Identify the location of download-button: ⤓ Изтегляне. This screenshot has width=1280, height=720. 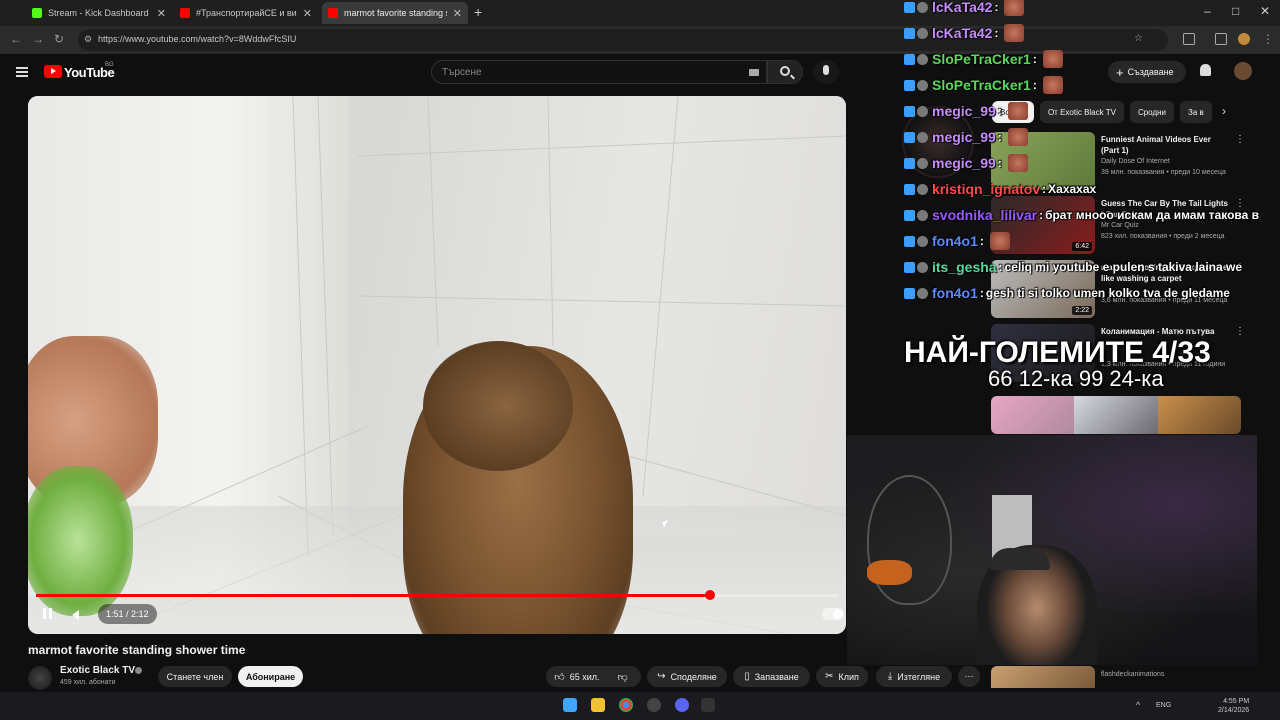
(914, 676).